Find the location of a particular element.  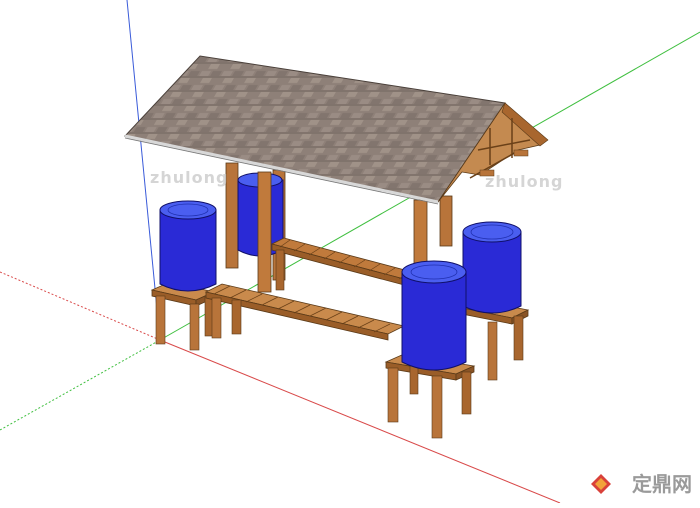

barrel-right-front is located at coordinates (434, 315).